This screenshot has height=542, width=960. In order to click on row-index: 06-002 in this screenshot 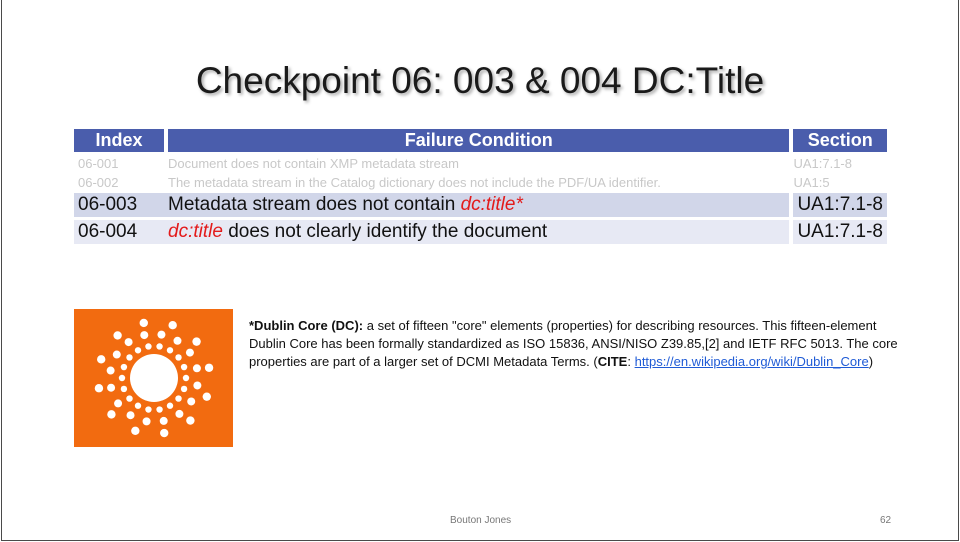, I will do `click(119, 182)`.